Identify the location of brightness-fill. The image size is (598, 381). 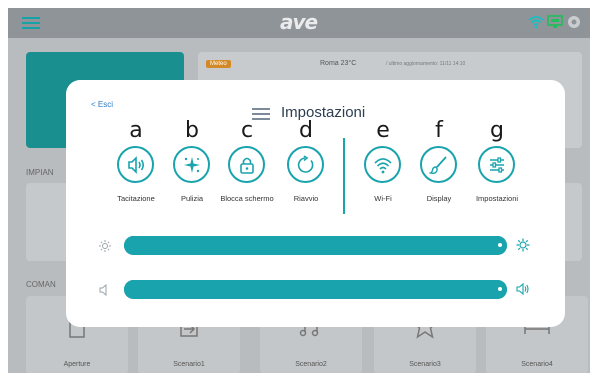
(315, 245).